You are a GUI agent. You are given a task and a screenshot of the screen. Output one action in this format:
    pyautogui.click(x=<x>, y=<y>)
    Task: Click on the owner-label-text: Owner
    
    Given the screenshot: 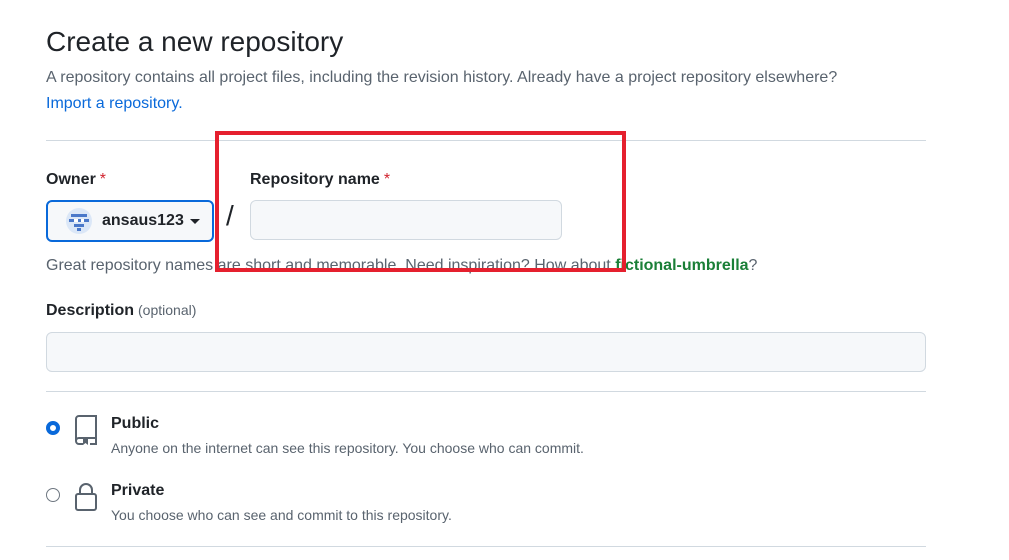 What is the action you would take?
    pyautogui.click(x=71, y=179)
    